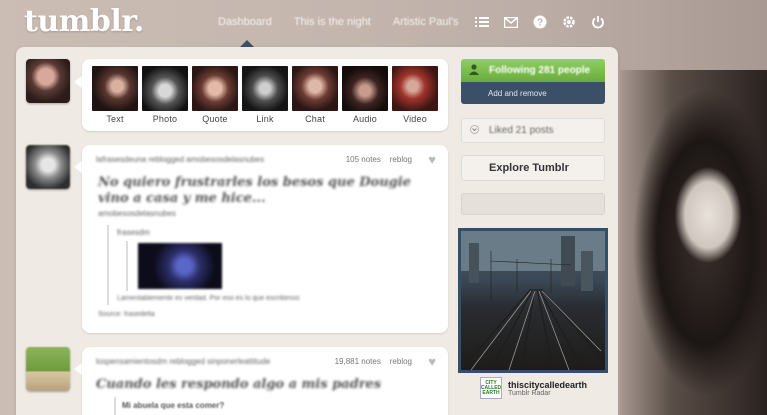 The image size is (767, 415). What do you see at coordinates (521, 130) in the screenshot?
I see `liked-posts-label: Liked 21 posts` at bounding box center [521, 130].